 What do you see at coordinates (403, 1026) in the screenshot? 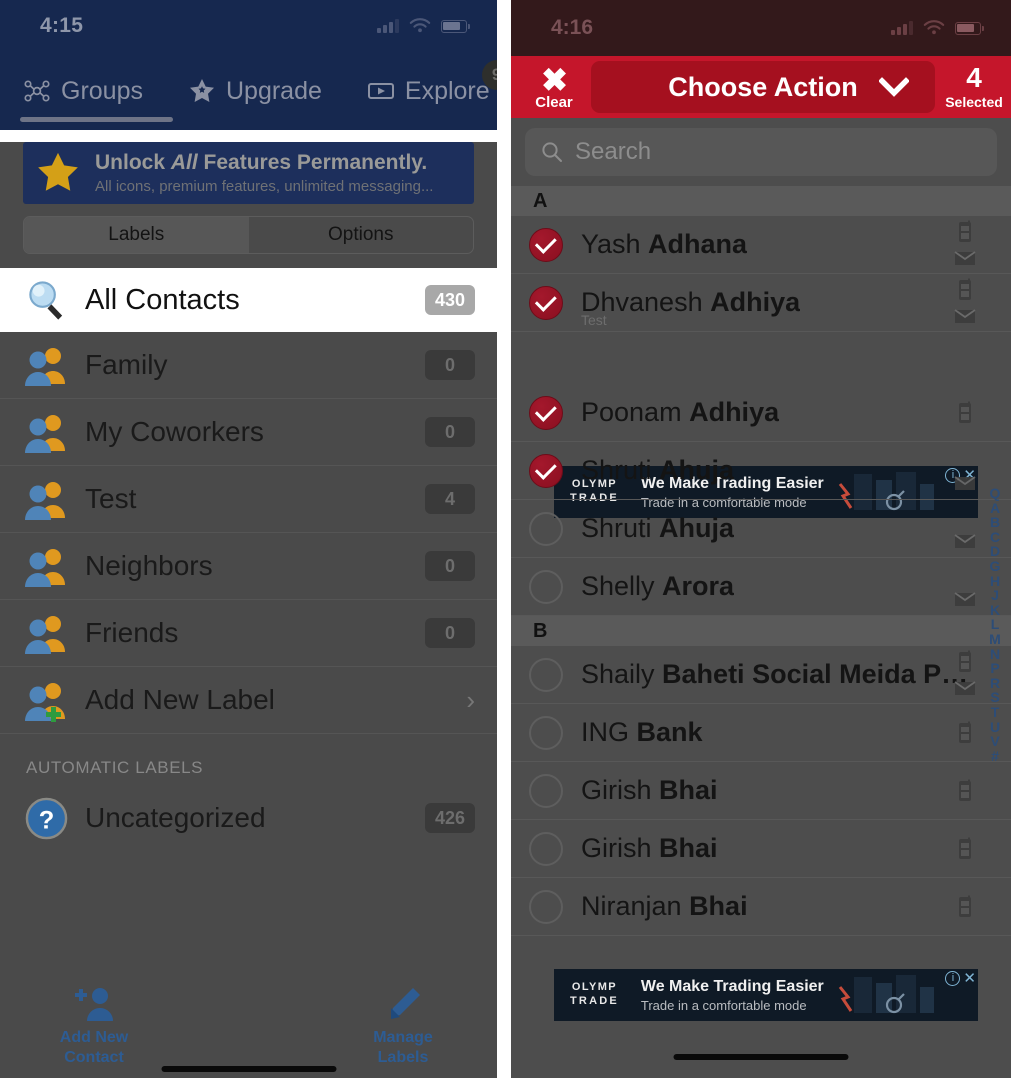
I see `manage-labels-button: Manage Labels` at bounding box center [403, 1026].